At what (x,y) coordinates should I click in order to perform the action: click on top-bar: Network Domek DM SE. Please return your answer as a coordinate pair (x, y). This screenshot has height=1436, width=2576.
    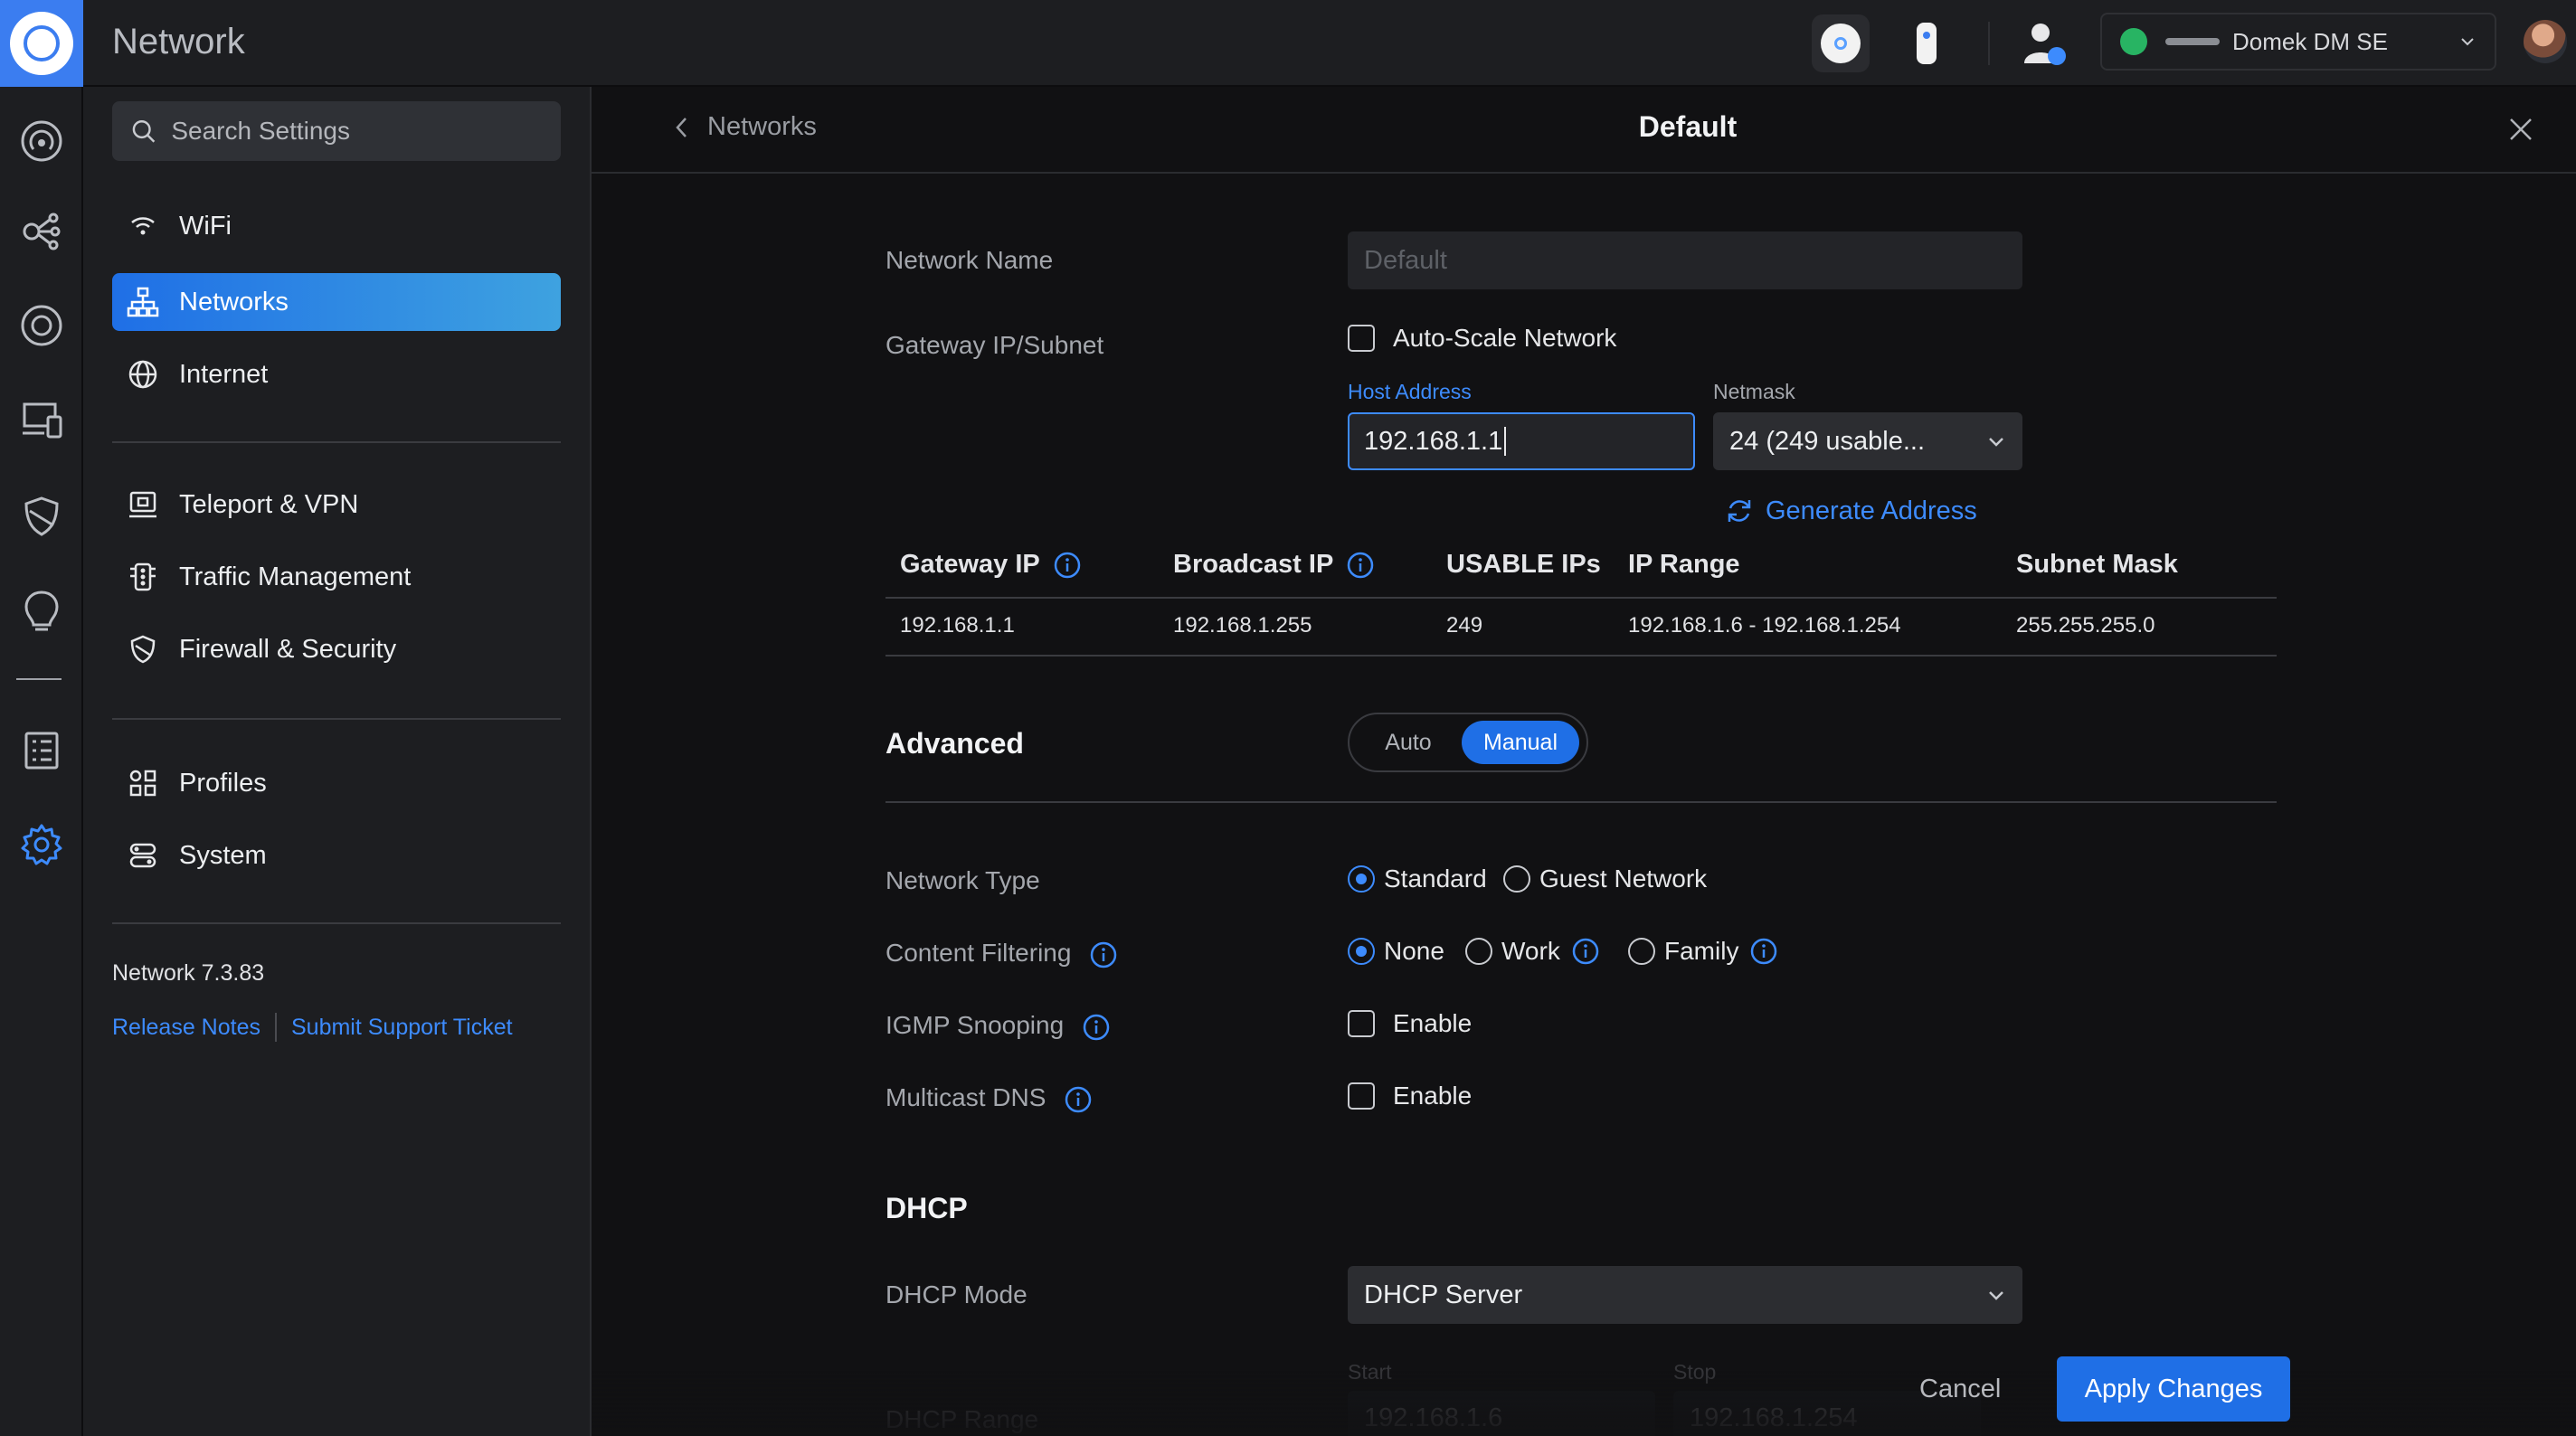
    Looking at the image, I should click on (1288, 43).